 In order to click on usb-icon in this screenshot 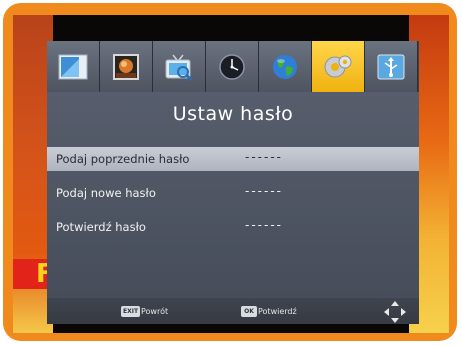, I will do `click(391, 66)`.